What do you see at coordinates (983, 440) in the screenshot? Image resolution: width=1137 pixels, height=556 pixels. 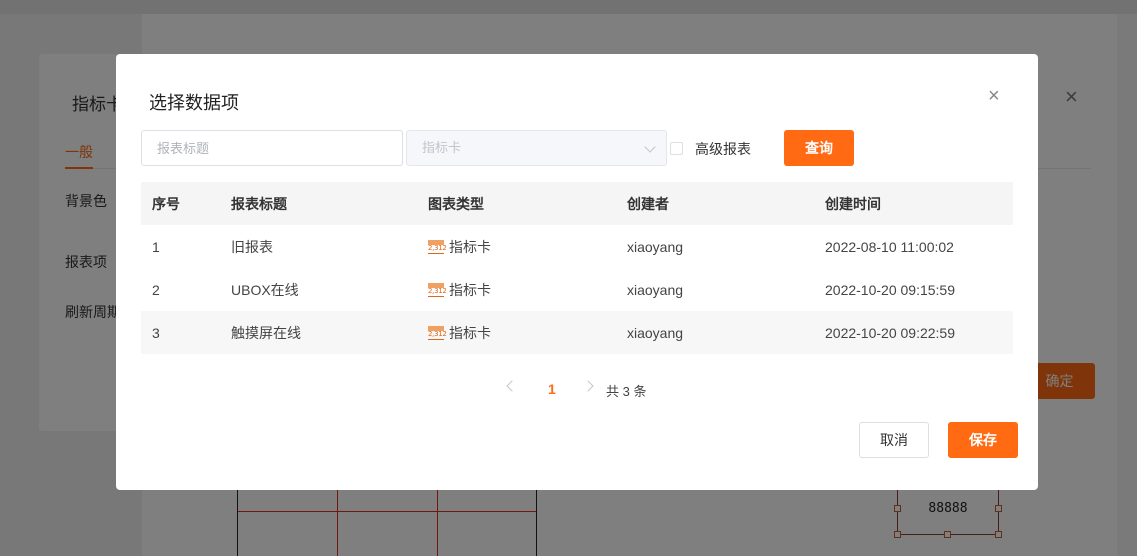 I see `save-button: 保存` at bounding box center [983, 440].